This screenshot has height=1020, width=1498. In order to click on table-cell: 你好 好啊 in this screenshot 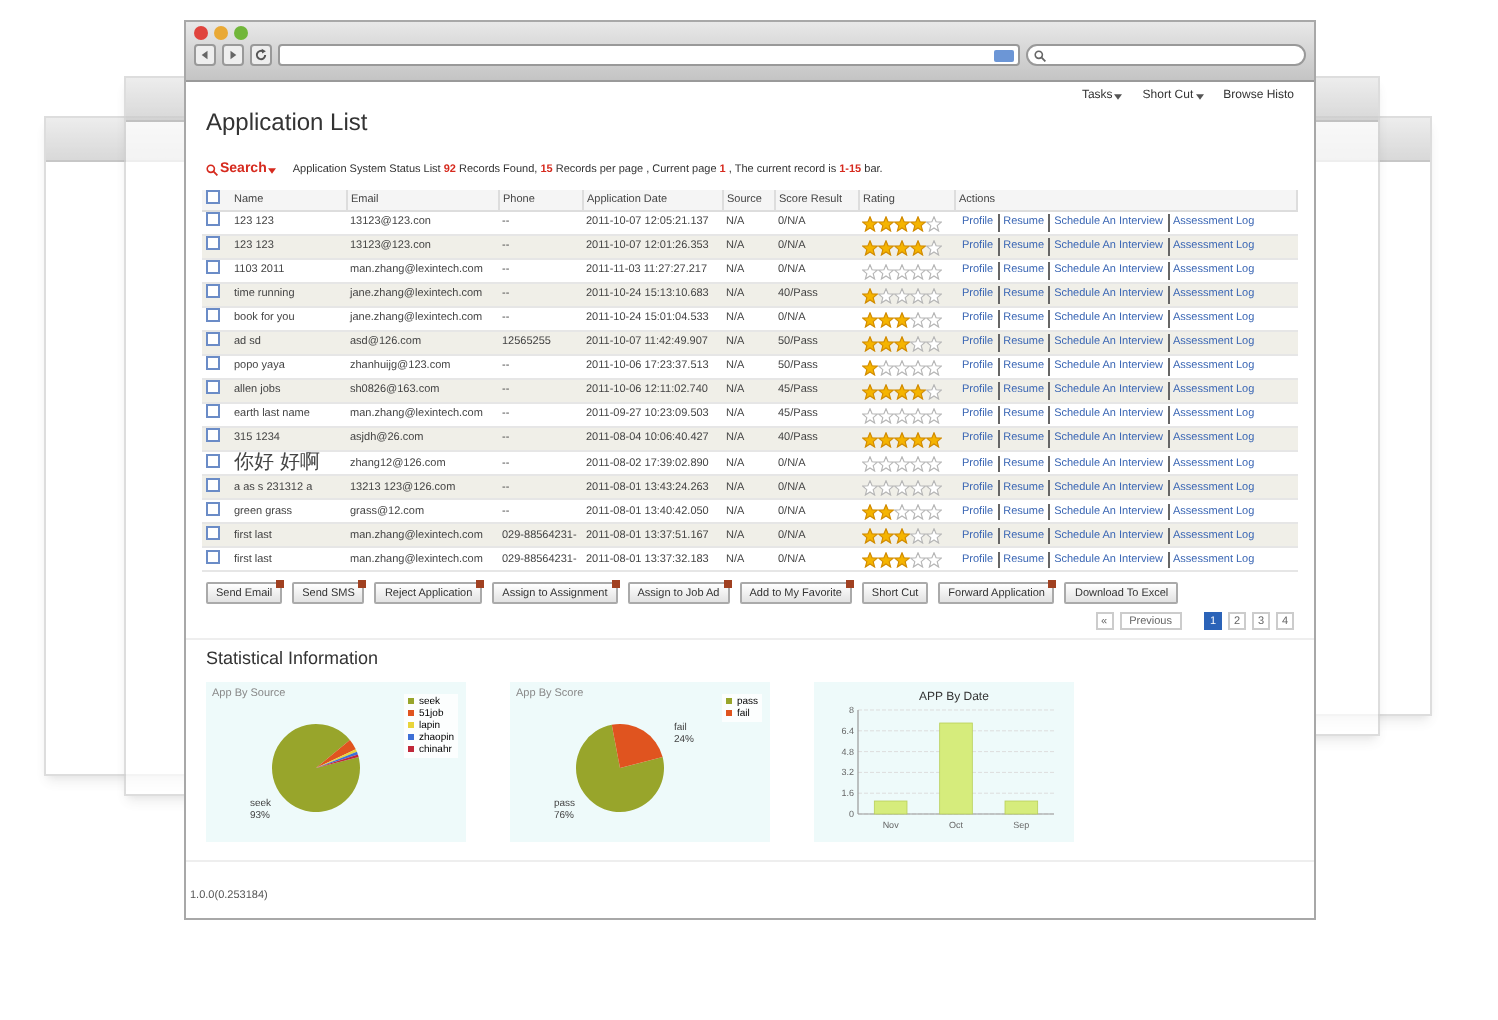, I will do `click(277, 463)`.